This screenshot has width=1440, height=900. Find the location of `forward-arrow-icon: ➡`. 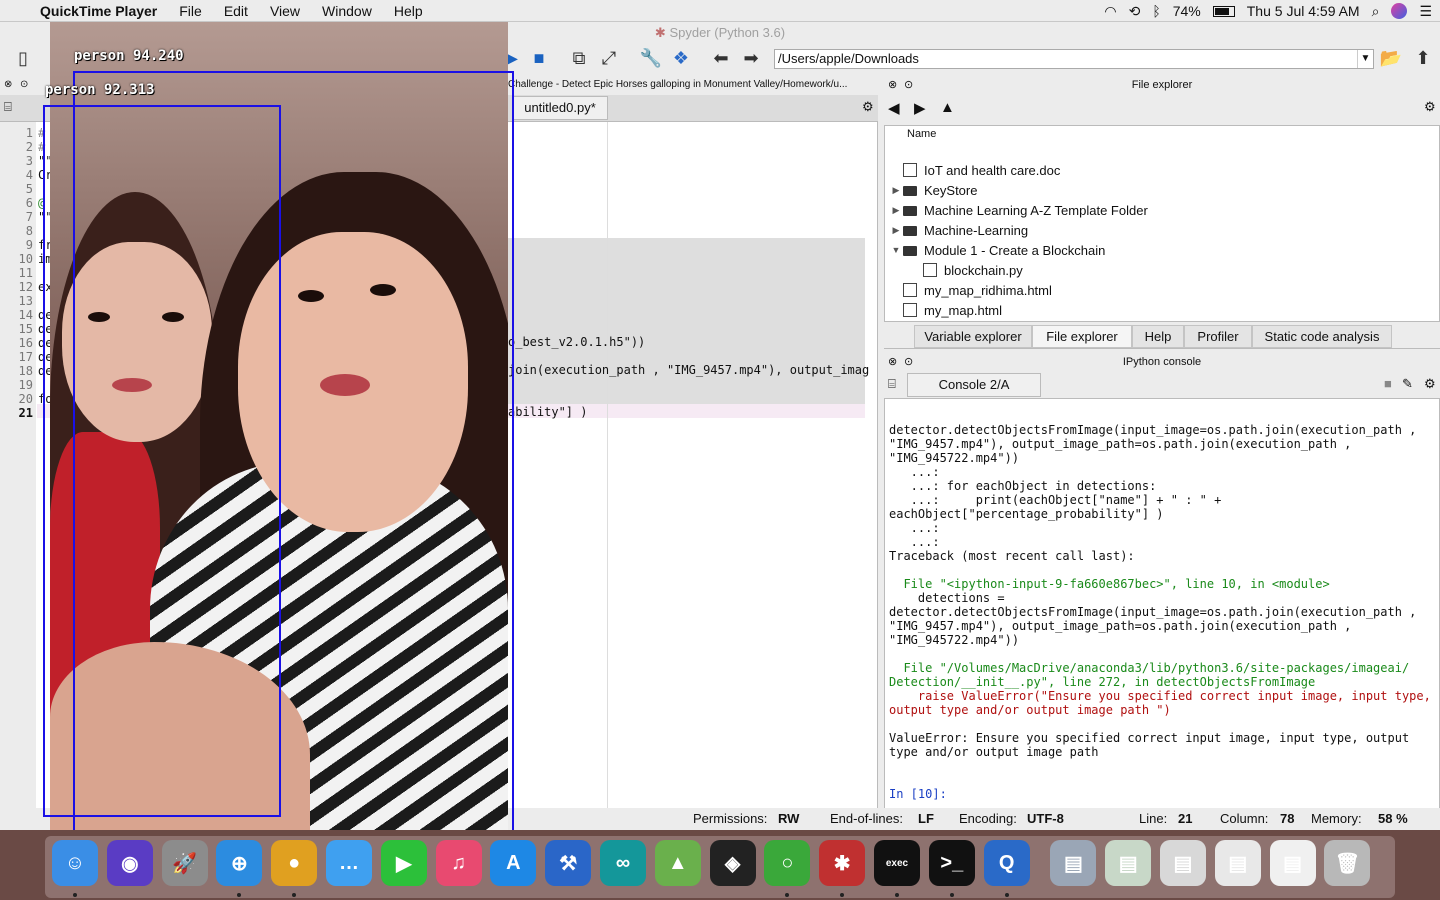

forward-arrow-icon: ➡ is located at coordinates (751, 58).